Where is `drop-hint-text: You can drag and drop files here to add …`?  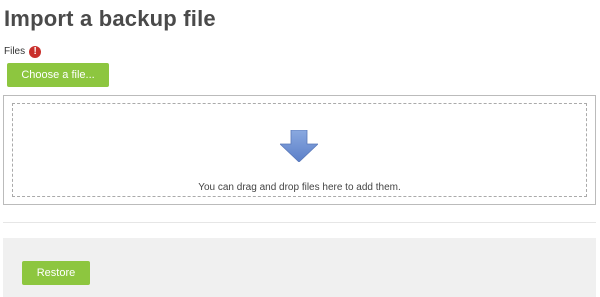 drop-hint-text: You can drag and drop files here to add … is located at coordinates (299, 187).